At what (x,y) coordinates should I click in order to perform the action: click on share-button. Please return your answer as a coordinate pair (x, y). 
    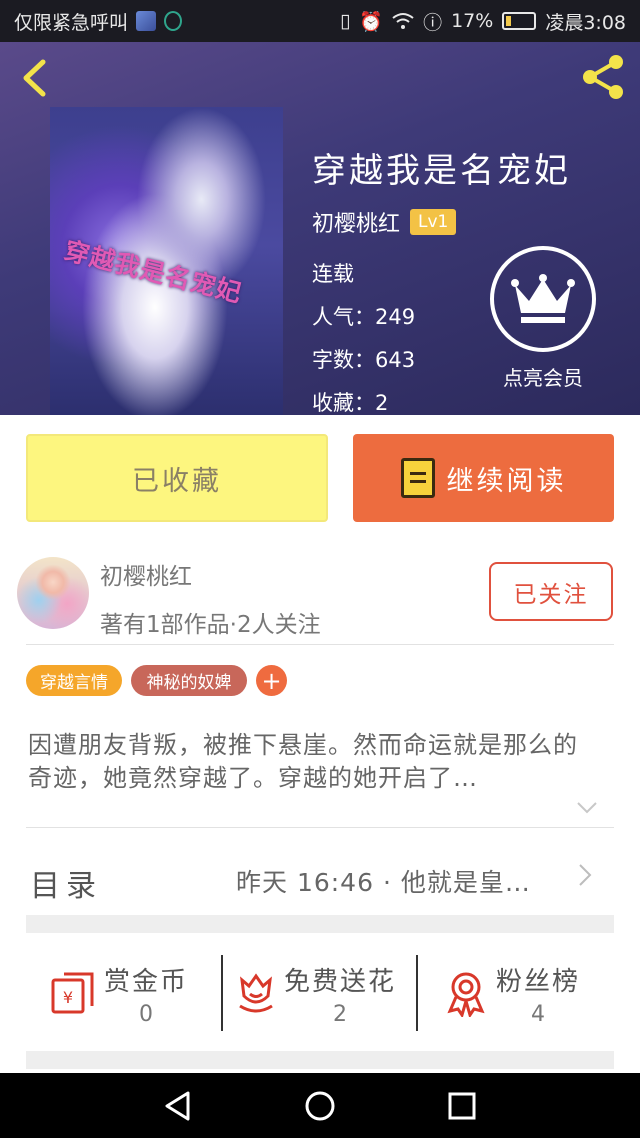
    Looking at the image, I should click on (603, 77).